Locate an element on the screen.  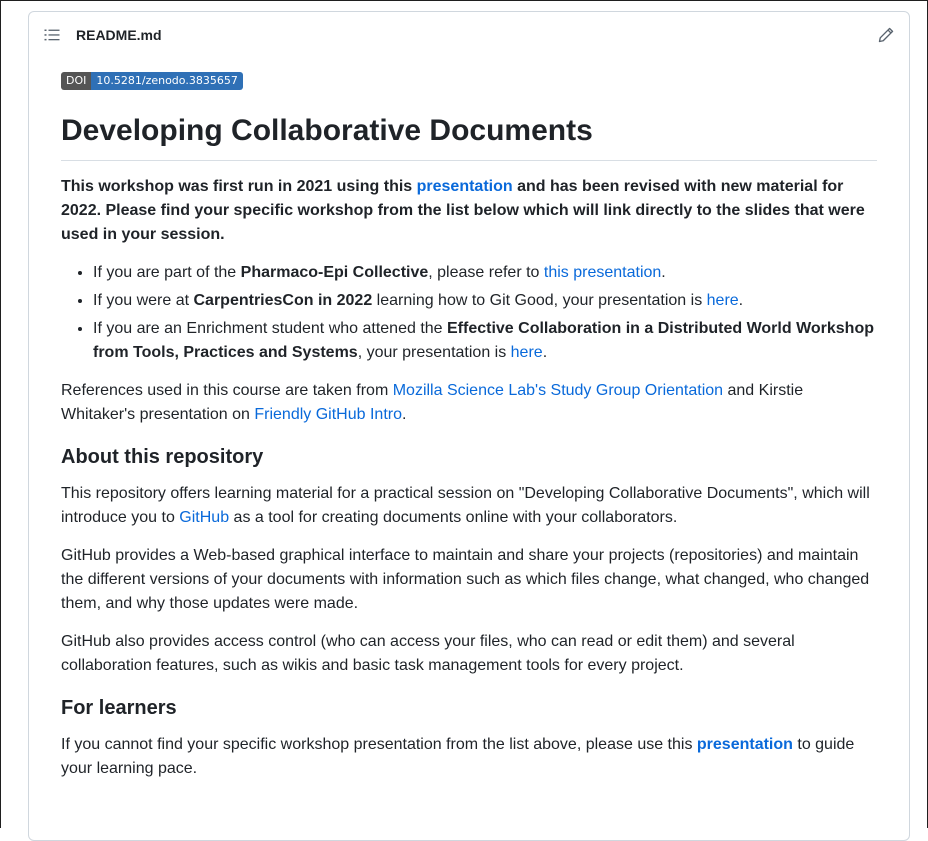
learners-presentation-link: presentation is located at coordinates (745, 744).